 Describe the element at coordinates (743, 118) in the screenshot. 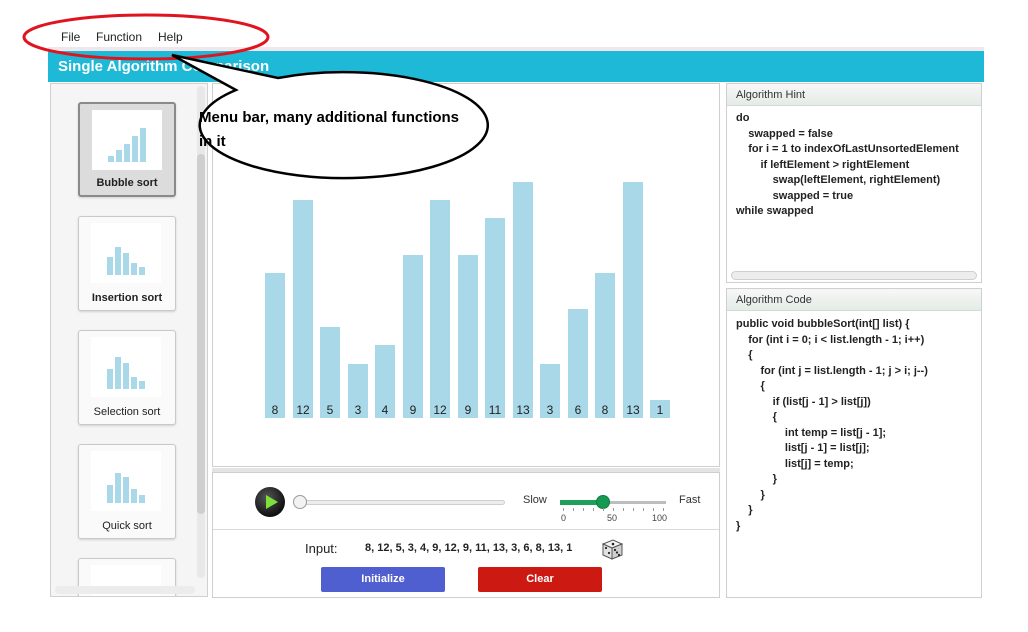

I see `hint-line: do` at that location.